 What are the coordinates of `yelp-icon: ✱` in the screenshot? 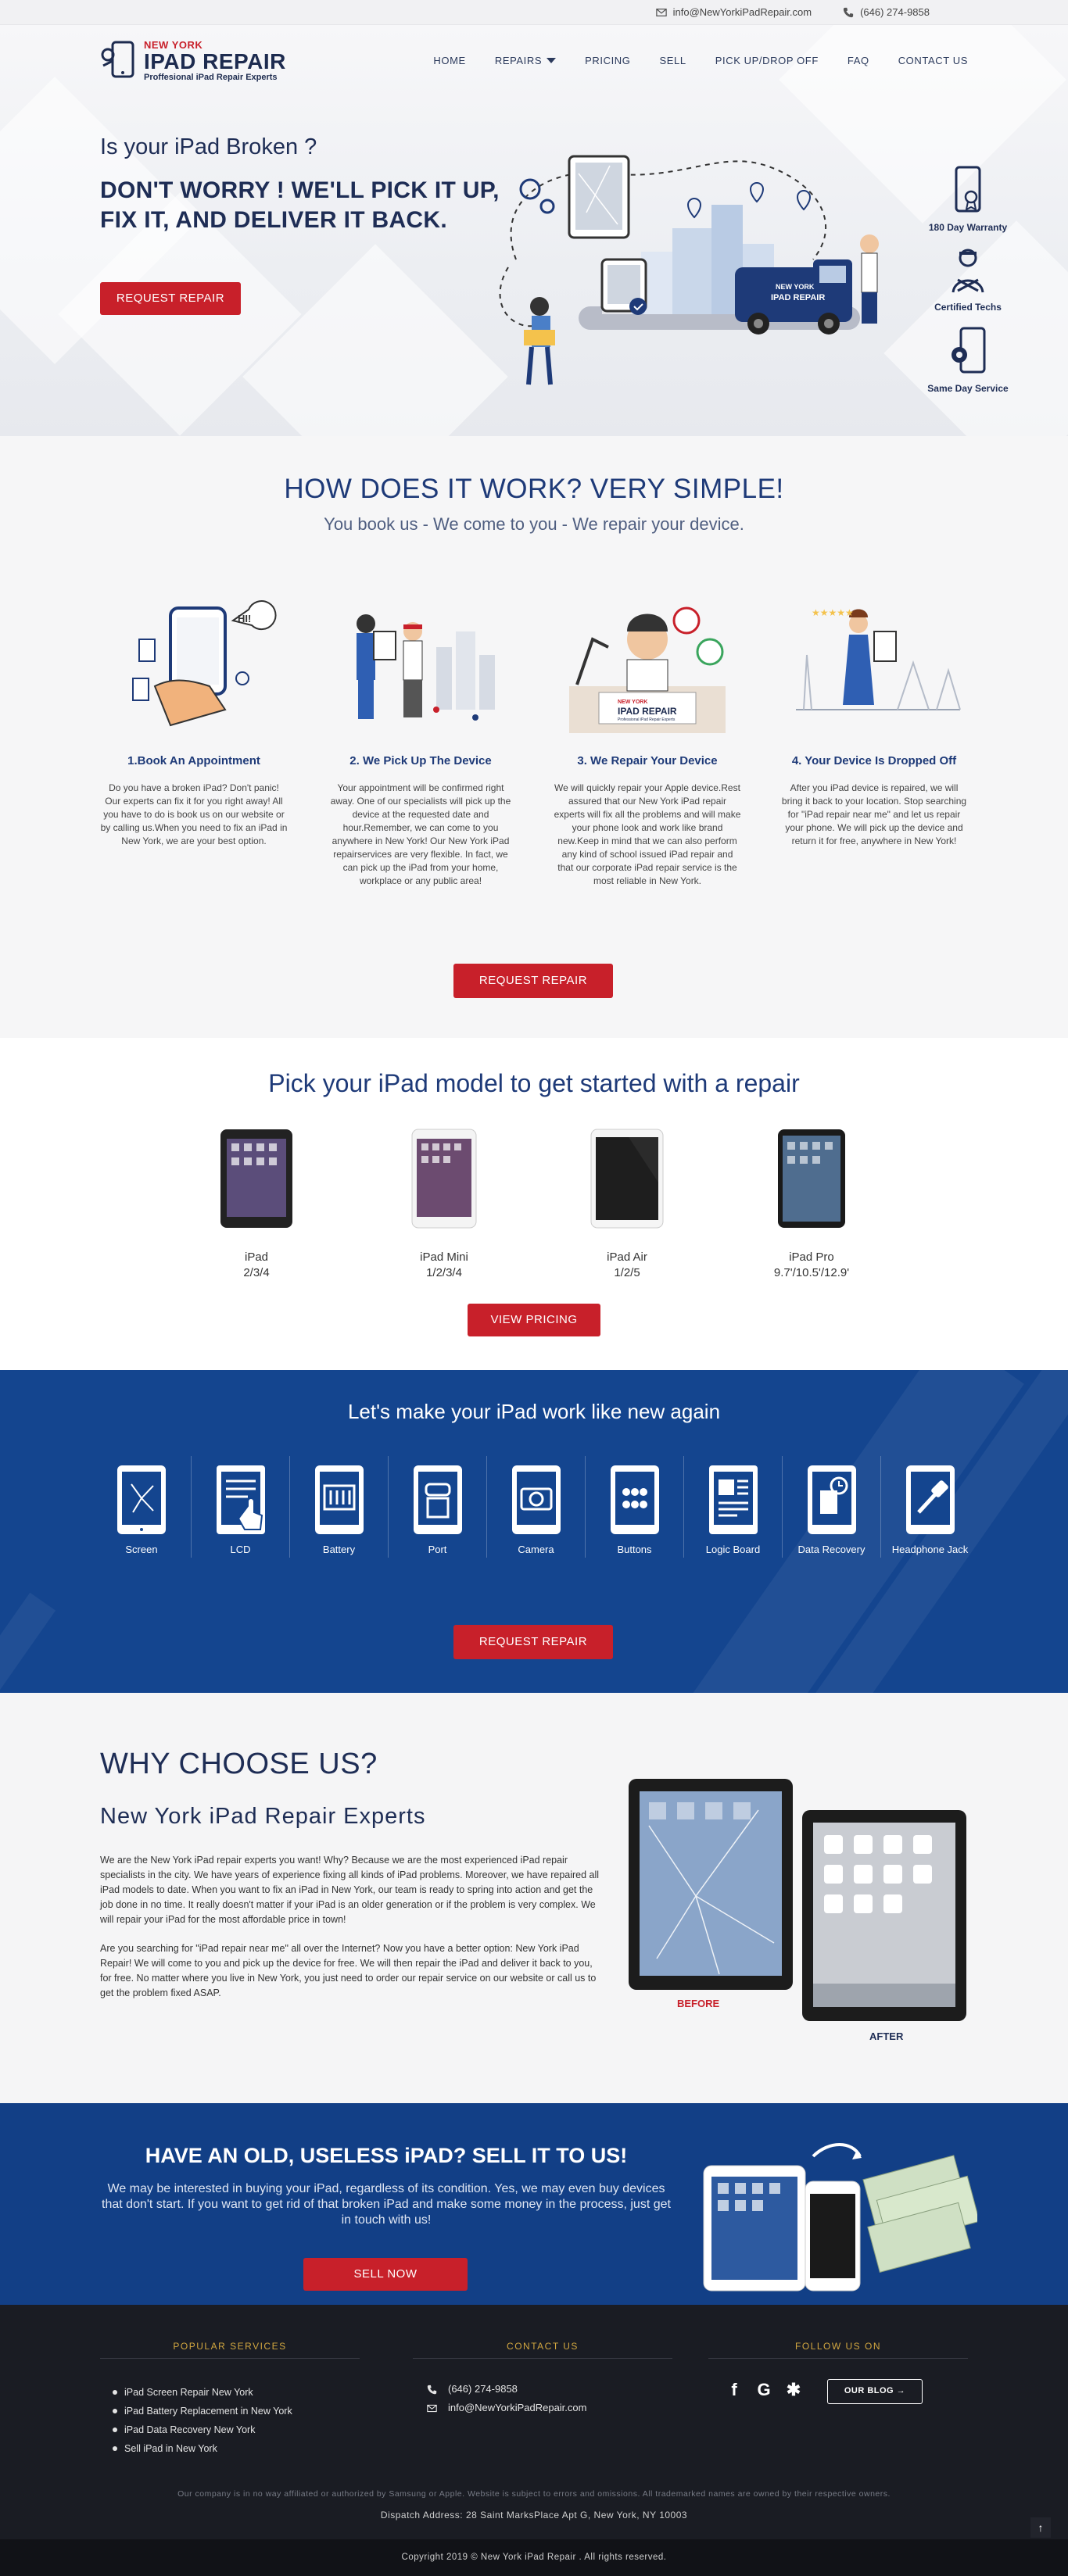 It's located at (793, 2390).